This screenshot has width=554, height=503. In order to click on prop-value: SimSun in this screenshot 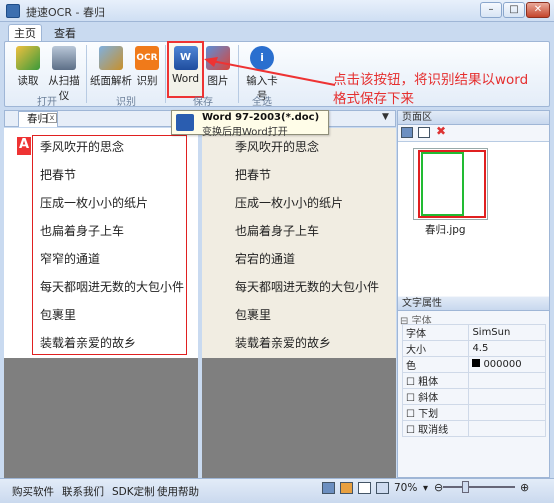, I will do `click(507, 332)`.